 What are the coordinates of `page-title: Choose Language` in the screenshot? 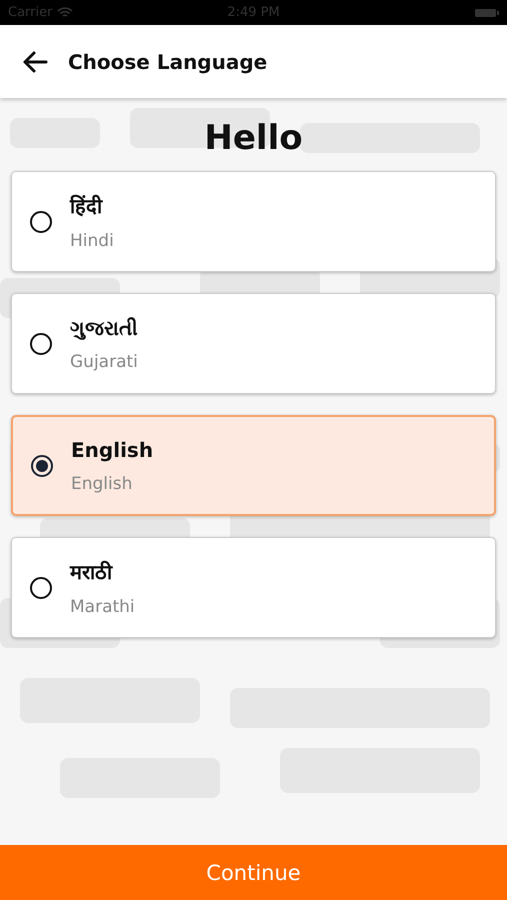 It's located at (168, 62).